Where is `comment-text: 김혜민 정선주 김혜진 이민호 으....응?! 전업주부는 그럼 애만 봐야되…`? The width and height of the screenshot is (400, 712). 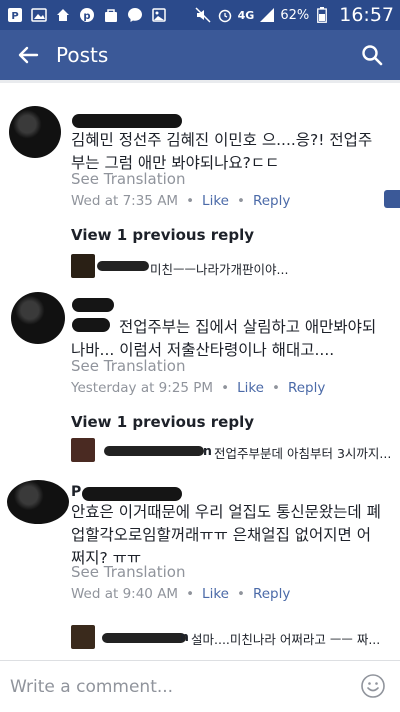
comment-text: 김혜민 정선주 김혜진 이민호 으....응?! 전업주부는 그럼 애만 봐야되… is located at coordinates (222, 151).